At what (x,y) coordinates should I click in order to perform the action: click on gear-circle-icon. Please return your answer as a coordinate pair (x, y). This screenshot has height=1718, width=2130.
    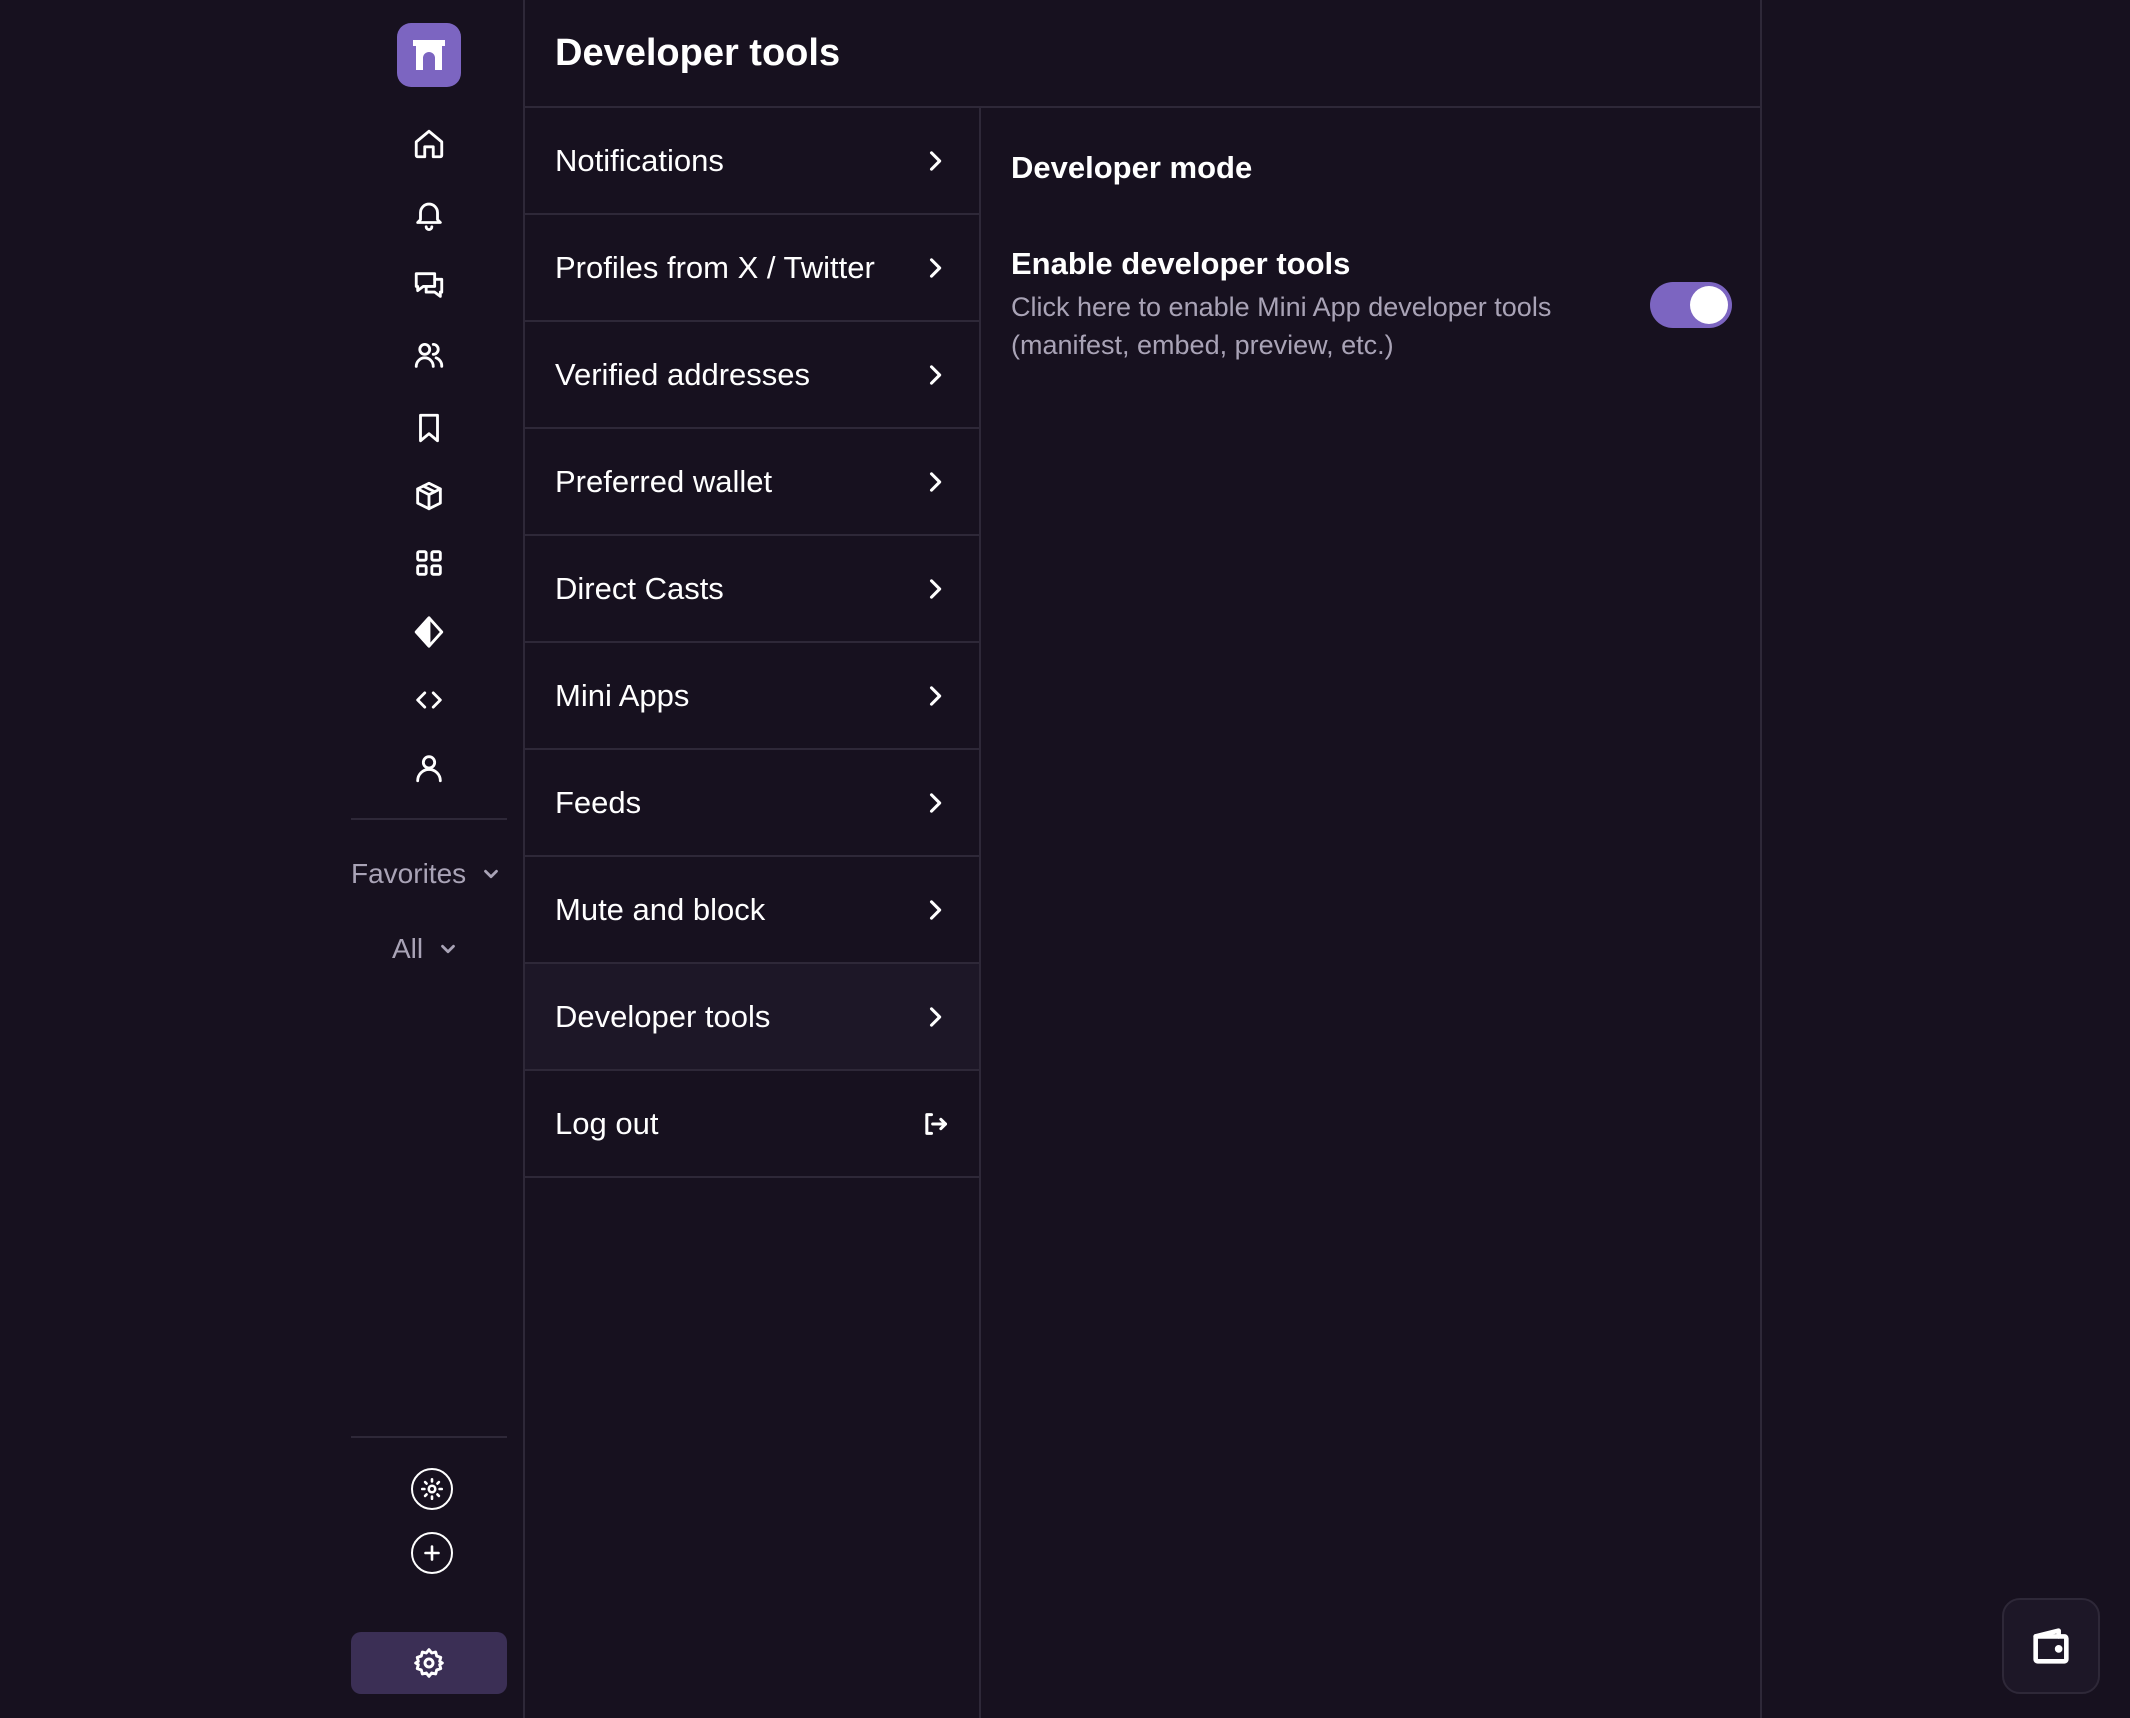
    Looking at the image, I should click on (432, 1489).